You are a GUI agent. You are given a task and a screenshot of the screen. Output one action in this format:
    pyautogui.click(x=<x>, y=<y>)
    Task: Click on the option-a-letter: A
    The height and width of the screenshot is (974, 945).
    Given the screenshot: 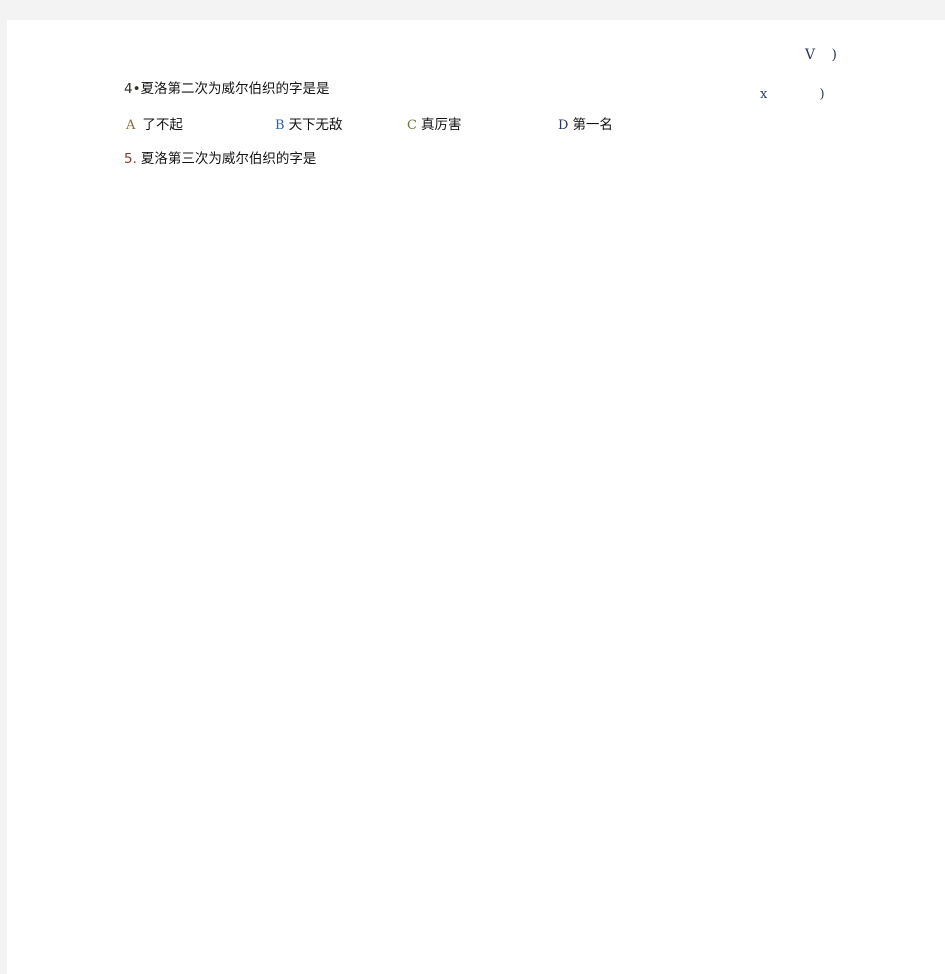 What is the action you would take?
    pyautogui.click(x=131, y=125)
    